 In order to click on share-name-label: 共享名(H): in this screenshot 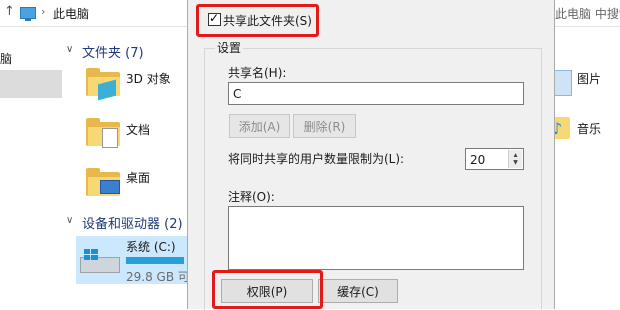, I will do `click(257, 73)`.